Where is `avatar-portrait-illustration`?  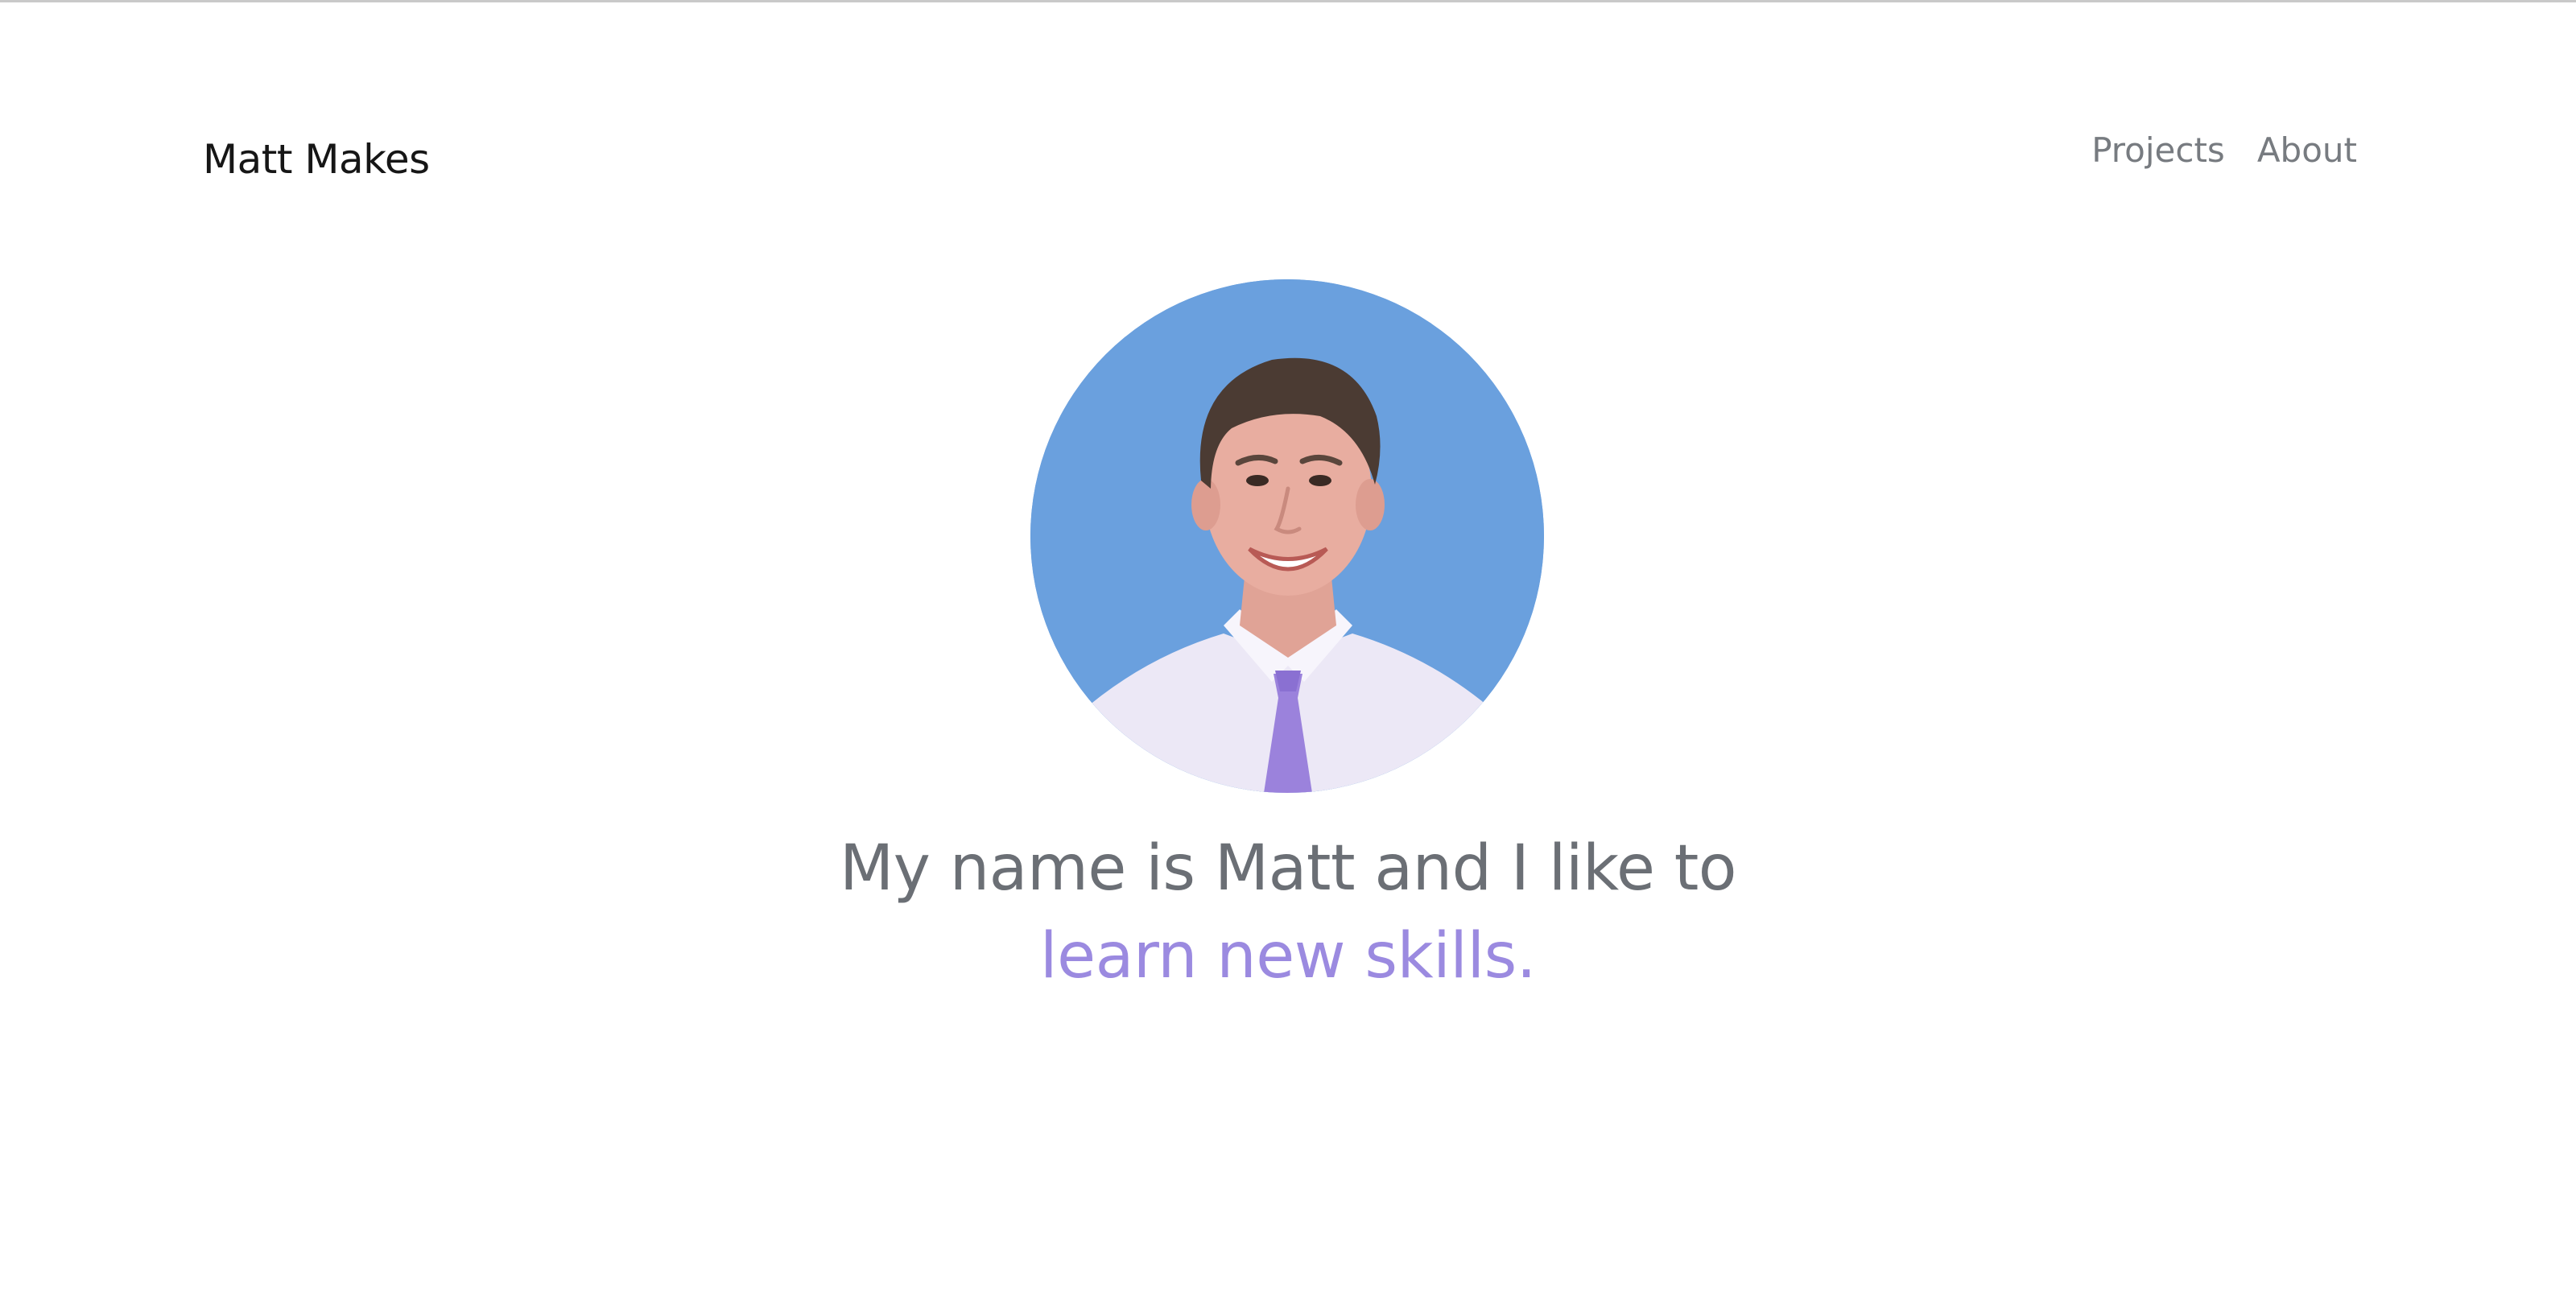
avatar-portrait-illustration is located at coordinates (1287, 536).